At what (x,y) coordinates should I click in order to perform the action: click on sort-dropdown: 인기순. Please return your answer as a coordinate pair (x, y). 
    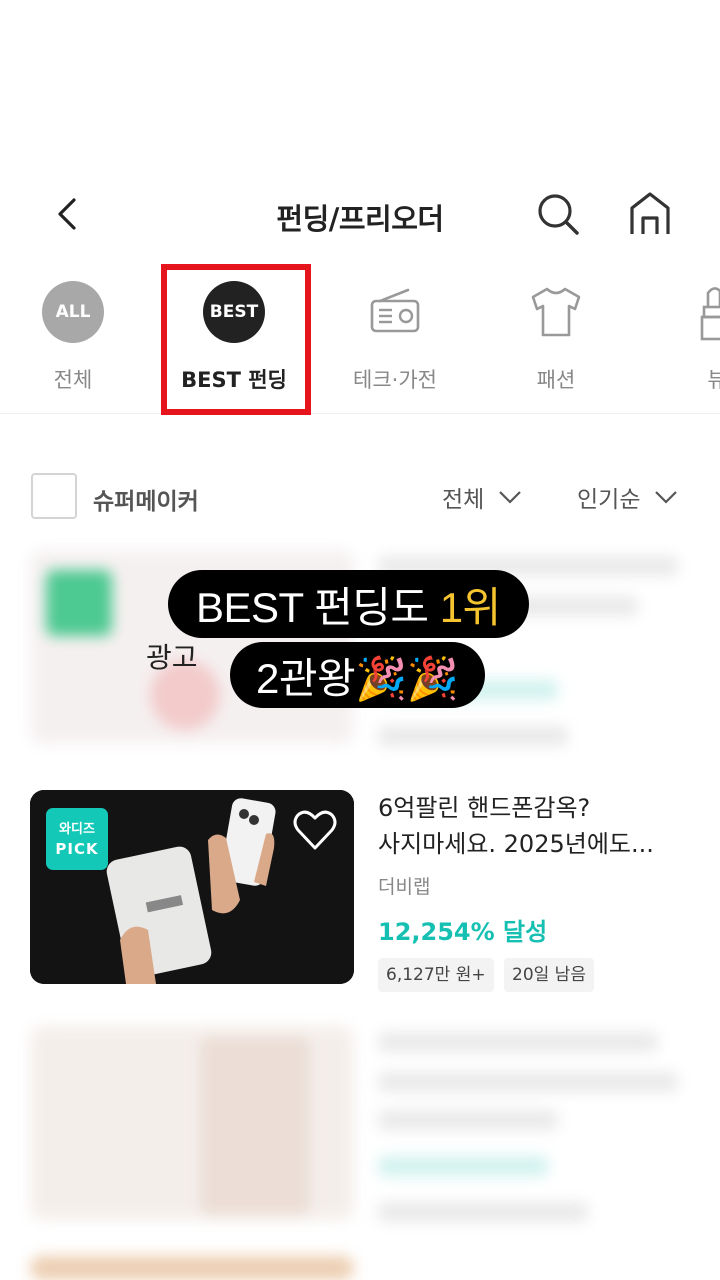
    Looking at the image, I should click on (627, 497).